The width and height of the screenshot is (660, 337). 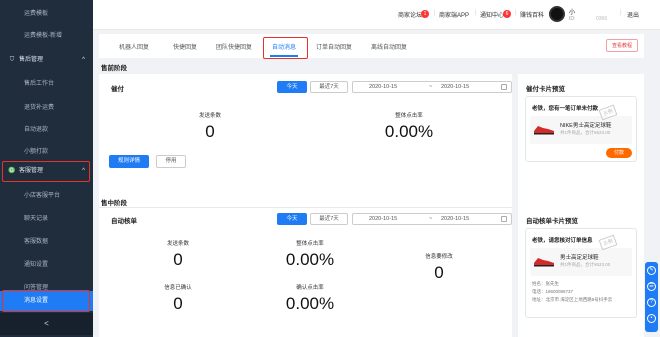 I want to click on preview-info-address: 地址：北京市 海淀区上地西路8号抖手云, so click(x=572, y=299).